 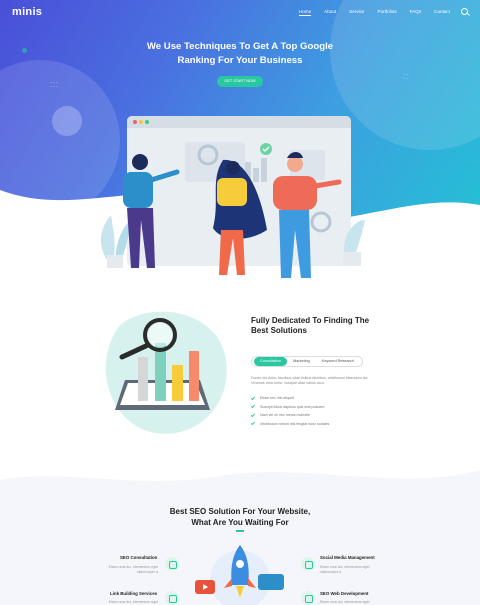 I want to click on services-wave, so click(x=240, y=471).